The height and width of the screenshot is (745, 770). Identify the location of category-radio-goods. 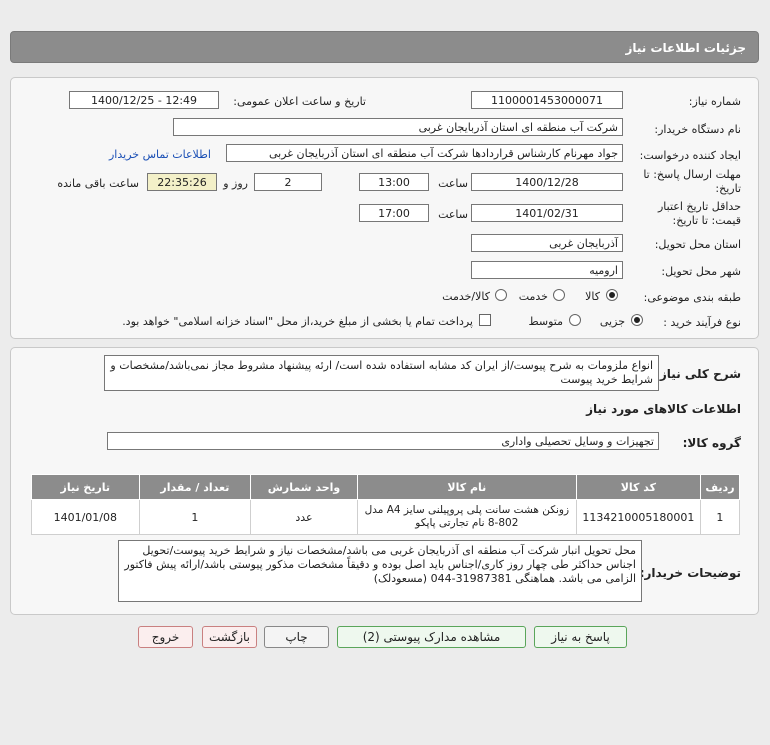
(612, 295).